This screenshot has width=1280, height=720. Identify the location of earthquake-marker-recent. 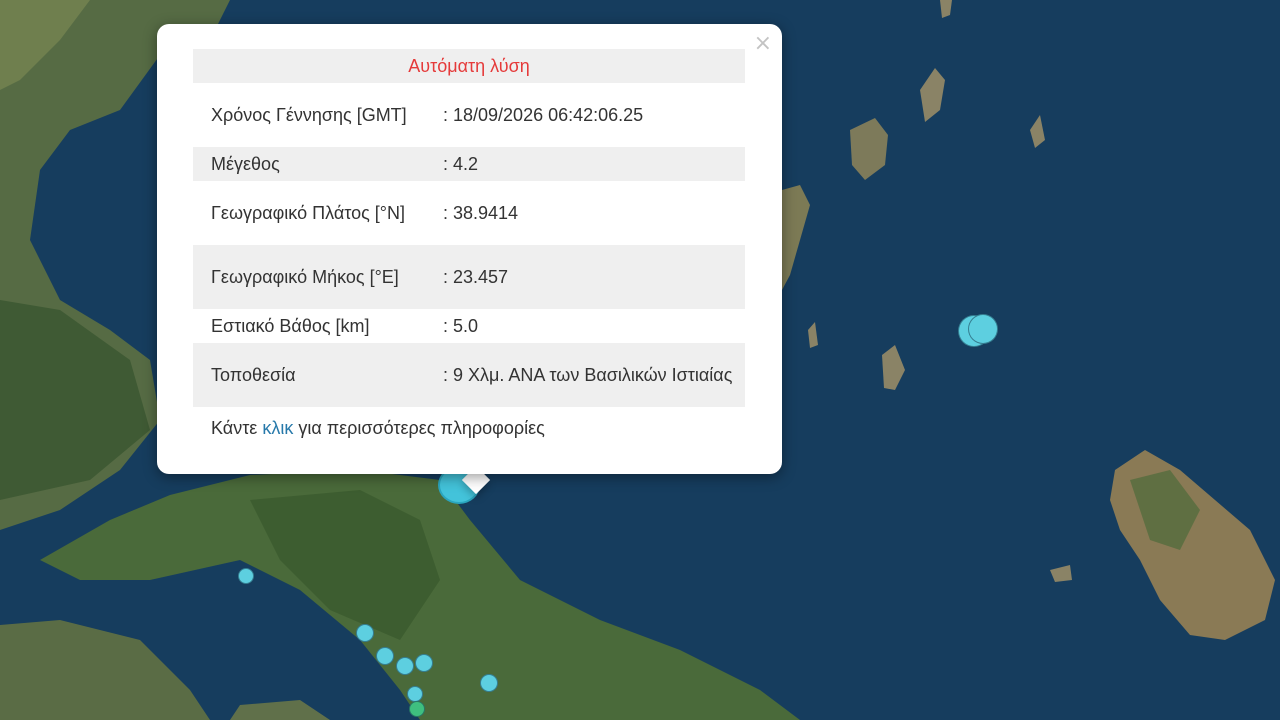
(417, 709).